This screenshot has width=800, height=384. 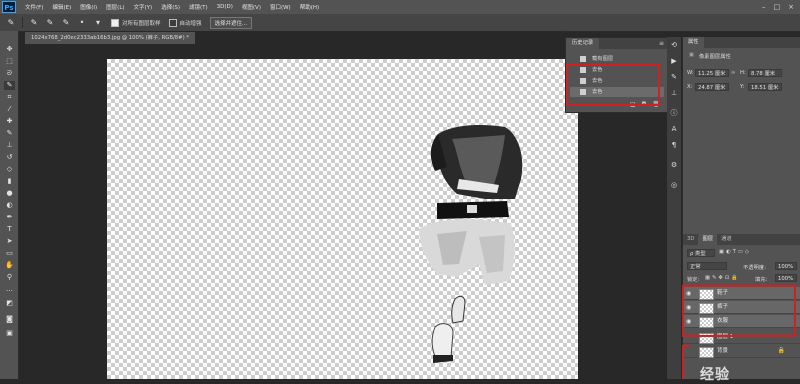 I want to click on menu-filter: 滤镜(T), so click(x=198, y=7).